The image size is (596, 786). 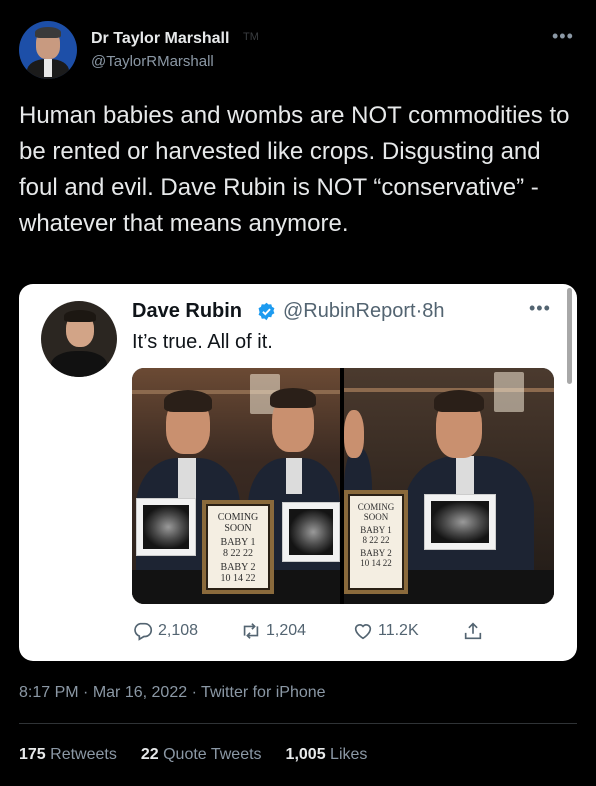 What do you see at coordinates (342, 632) in the screenshot?
I see `quoted-action-bar: 2,108 1,204 11.2K` at bounding box center [342, 632].